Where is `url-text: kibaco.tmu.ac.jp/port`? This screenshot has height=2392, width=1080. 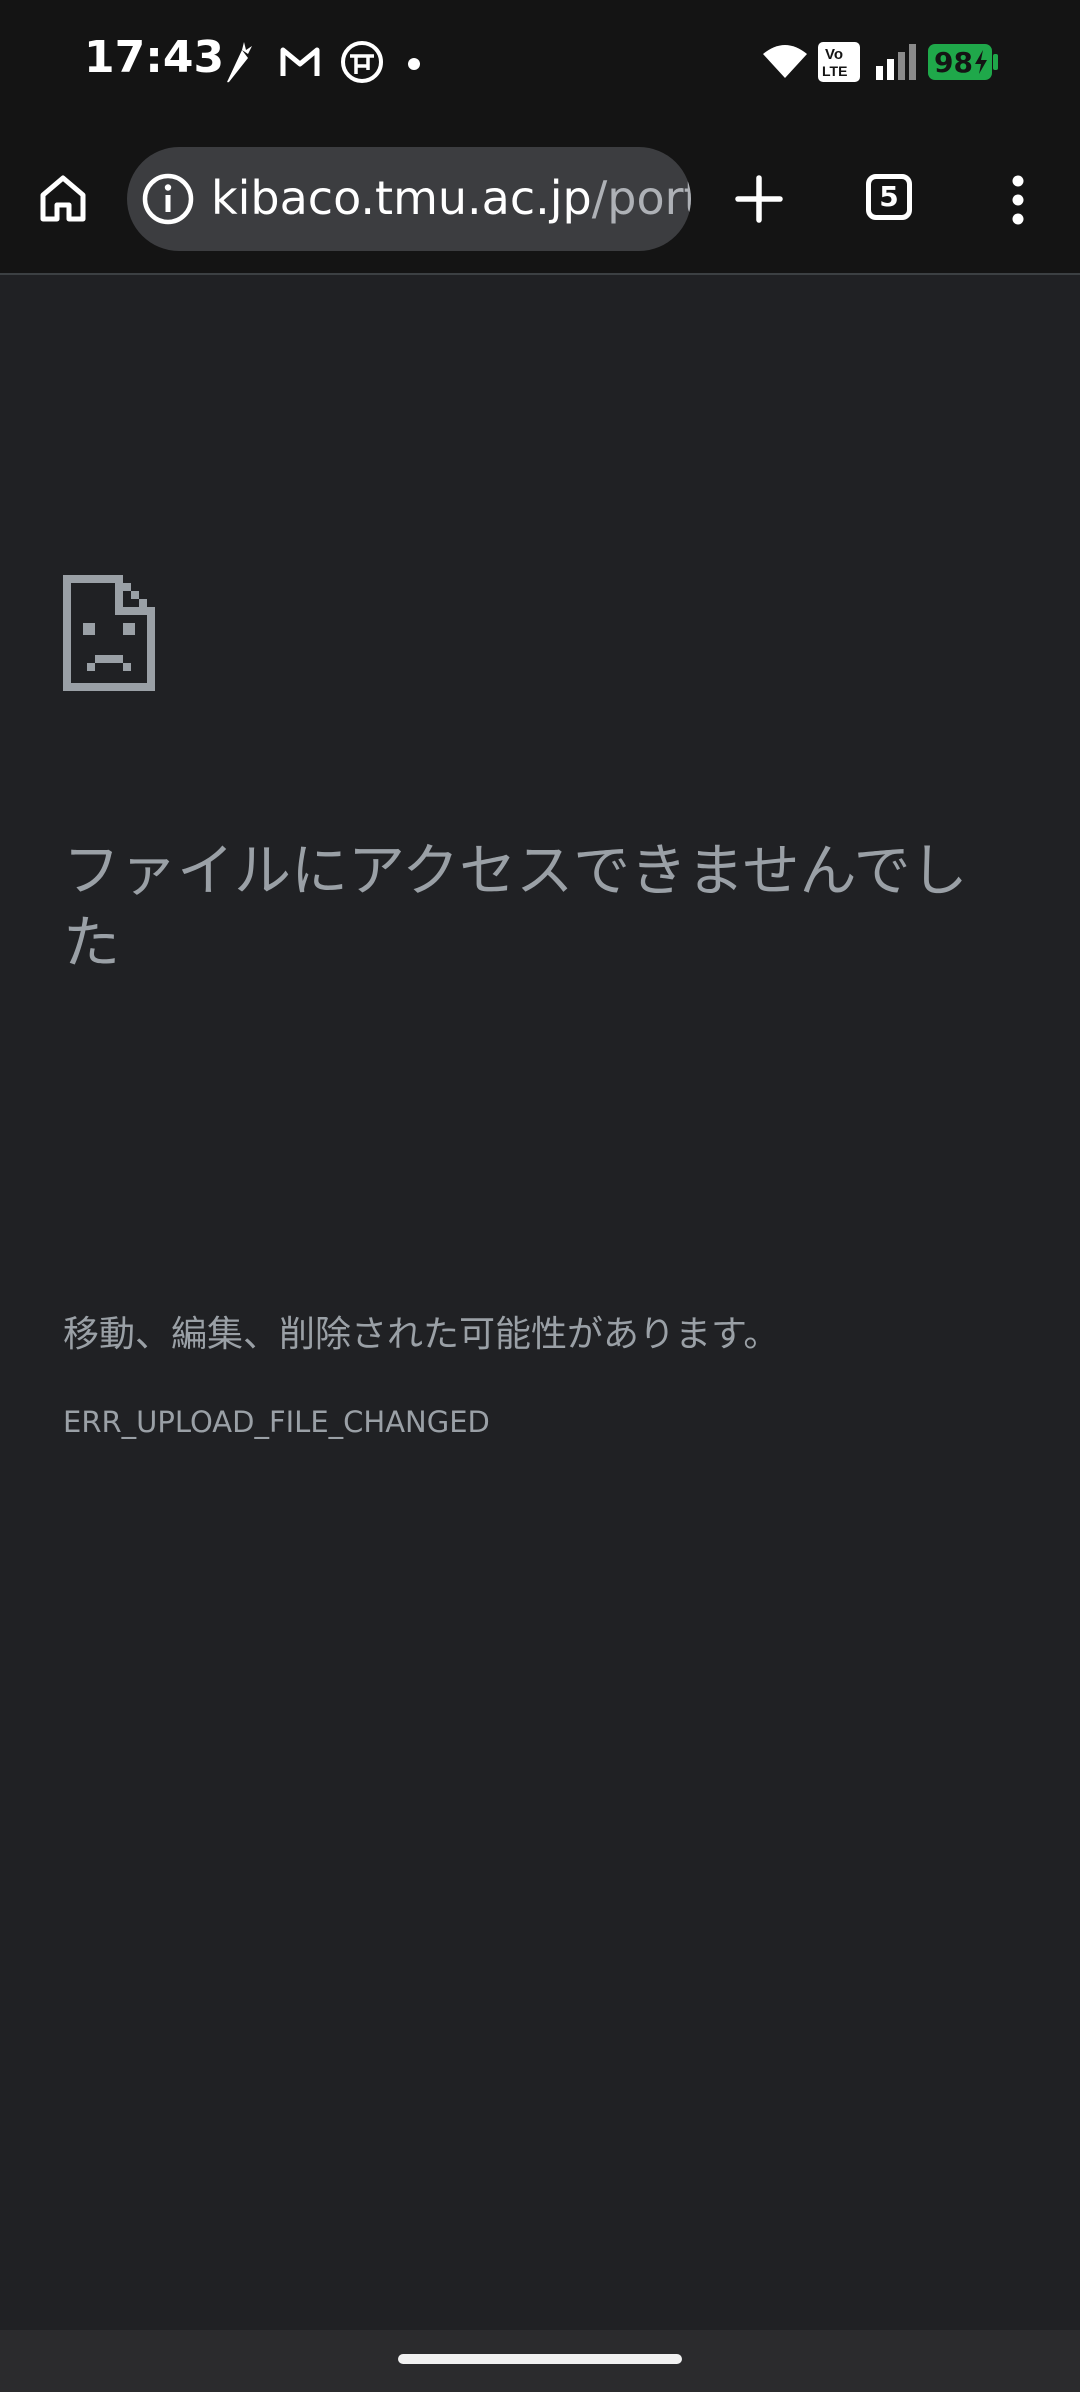
url-text: kibaco.tmu.ac.jp/port is located at coordinates (451, 198).